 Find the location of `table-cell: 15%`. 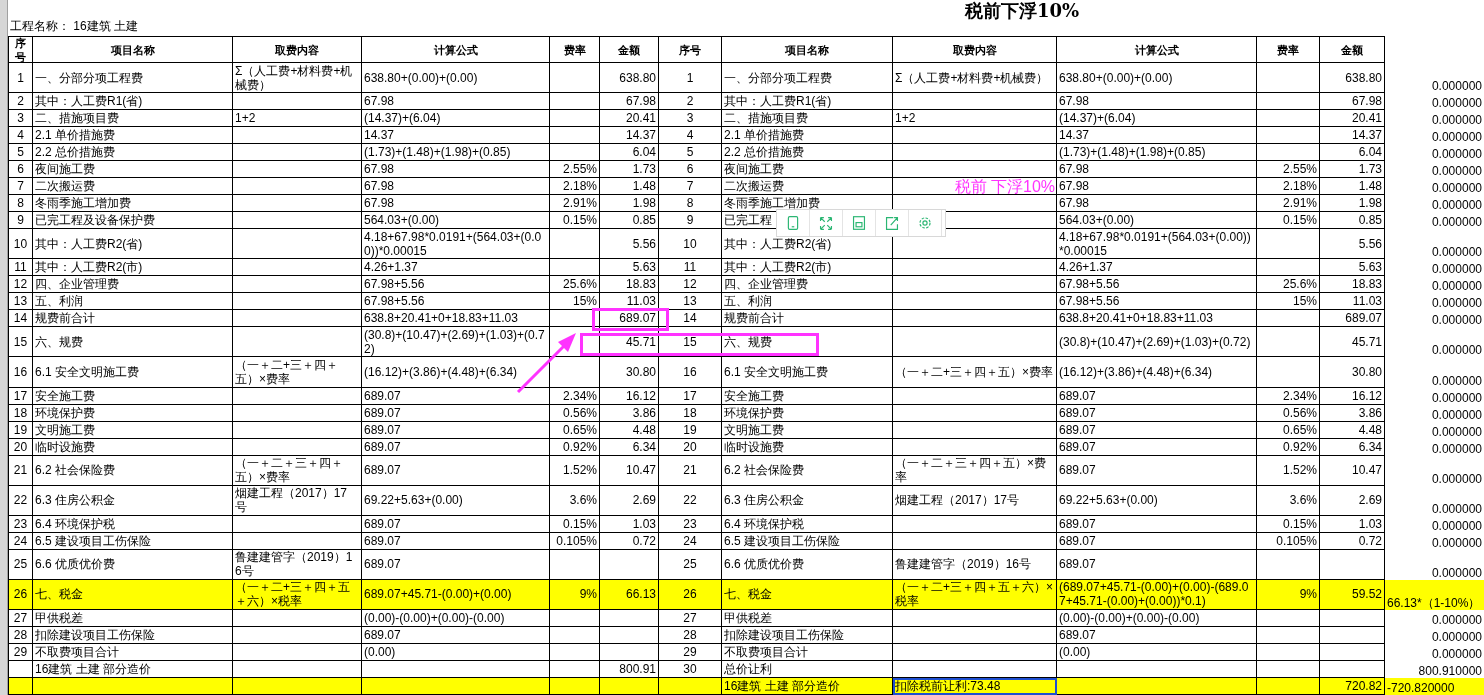

table-cell: 15% is located at coordinates (575, 302).